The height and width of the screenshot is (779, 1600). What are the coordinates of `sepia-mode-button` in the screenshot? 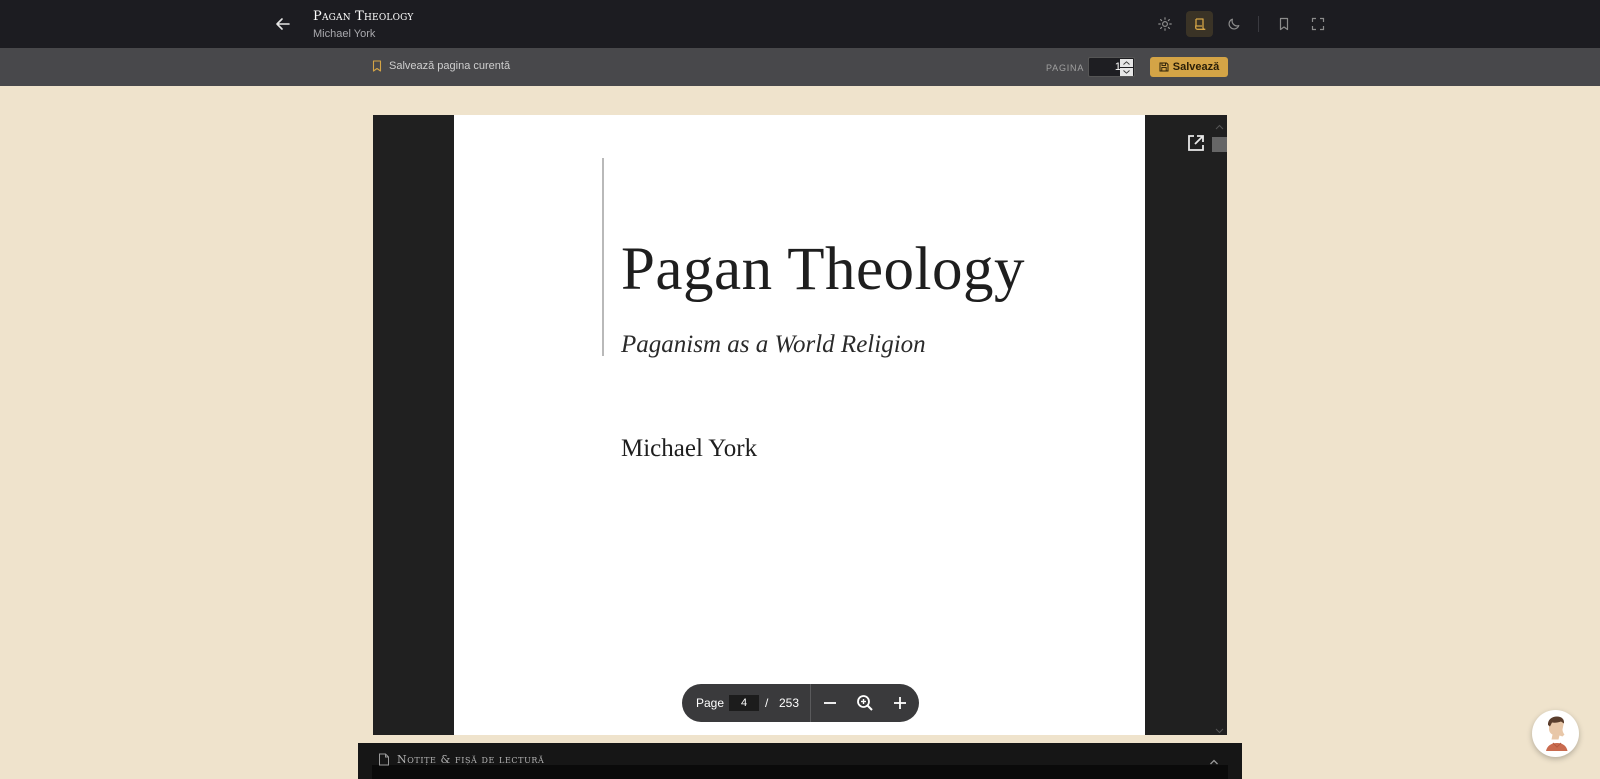 It's located at (1199, 24).